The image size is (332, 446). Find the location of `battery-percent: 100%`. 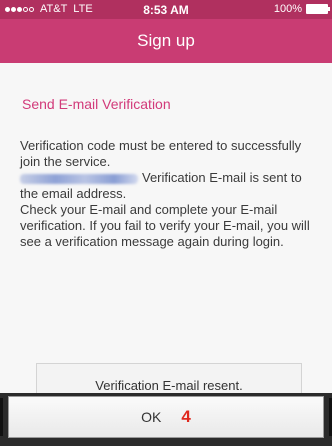

battery-percent: 100% is located at coordinates (287, 9).